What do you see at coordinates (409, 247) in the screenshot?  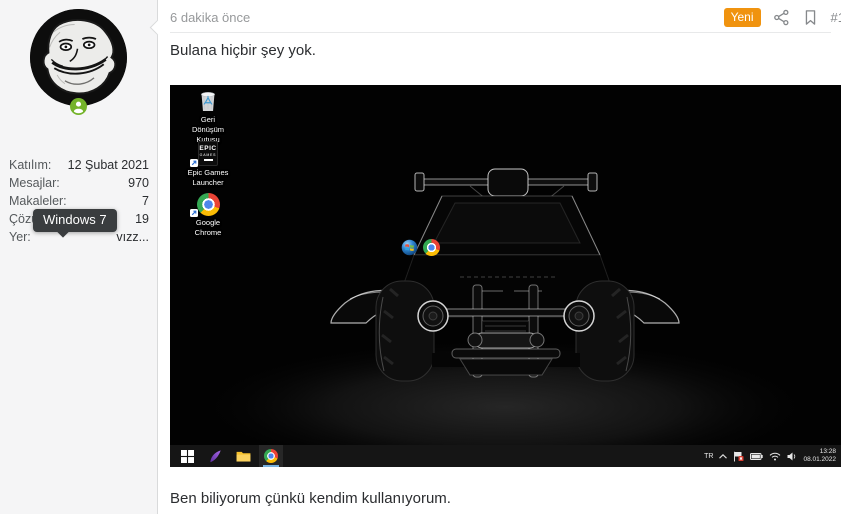 I see `windows7-icon` at bounding box center [409, 247].